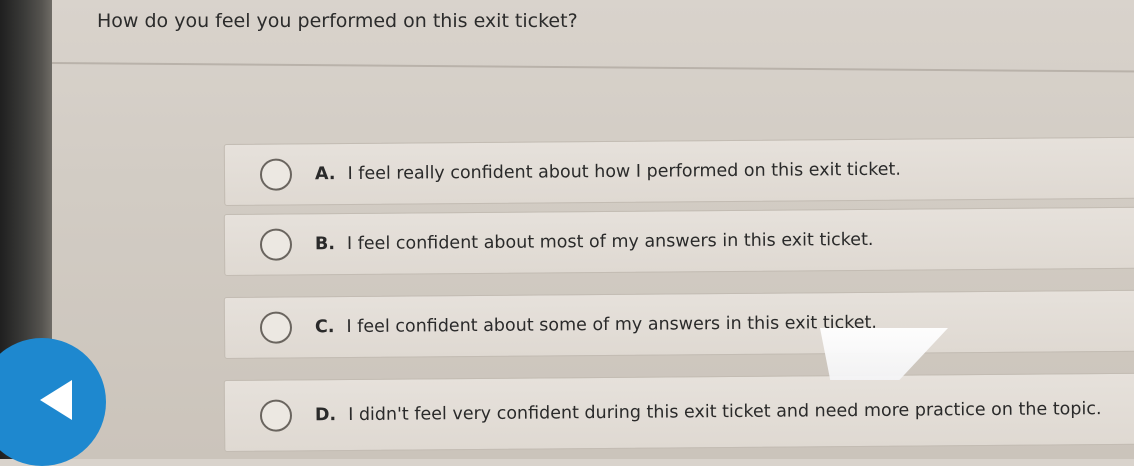 Image resolution: width=1134 pixels, height=466 pixels. Describe the element at coordinates (884, 354) in the screenshot. I see `screen-glare` at that location.